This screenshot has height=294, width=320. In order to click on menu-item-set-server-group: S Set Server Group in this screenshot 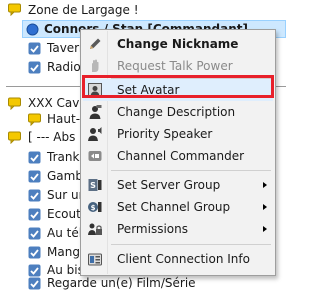, I will do `click(178, 185)`.